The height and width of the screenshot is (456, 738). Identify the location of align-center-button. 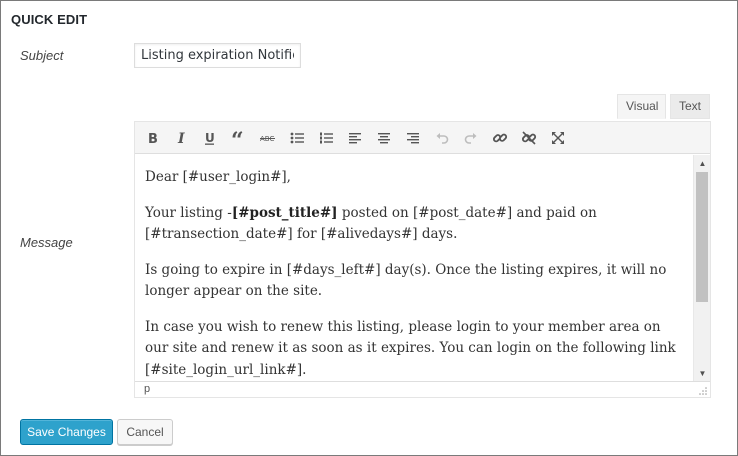
(384, 138).